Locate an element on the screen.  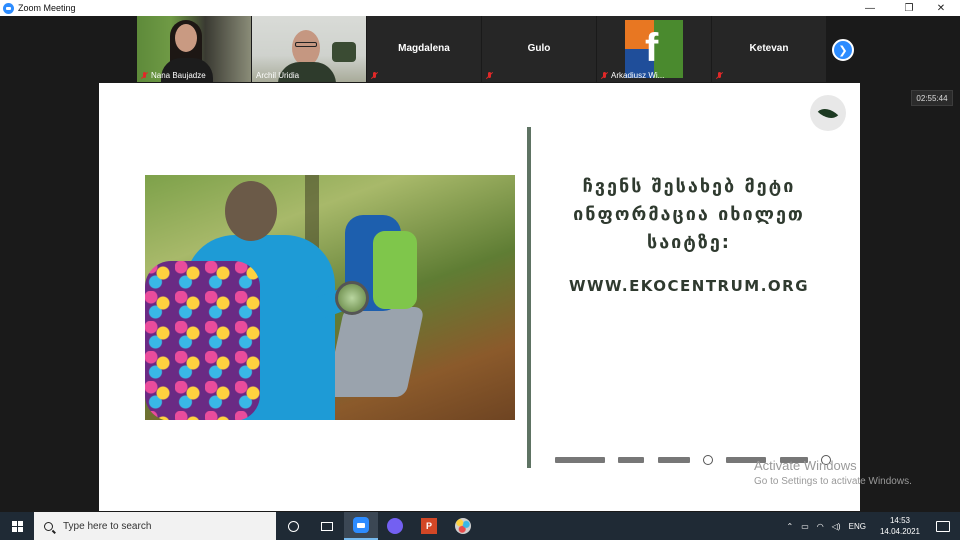
zoom-icon is located at coordinates (361, 525).